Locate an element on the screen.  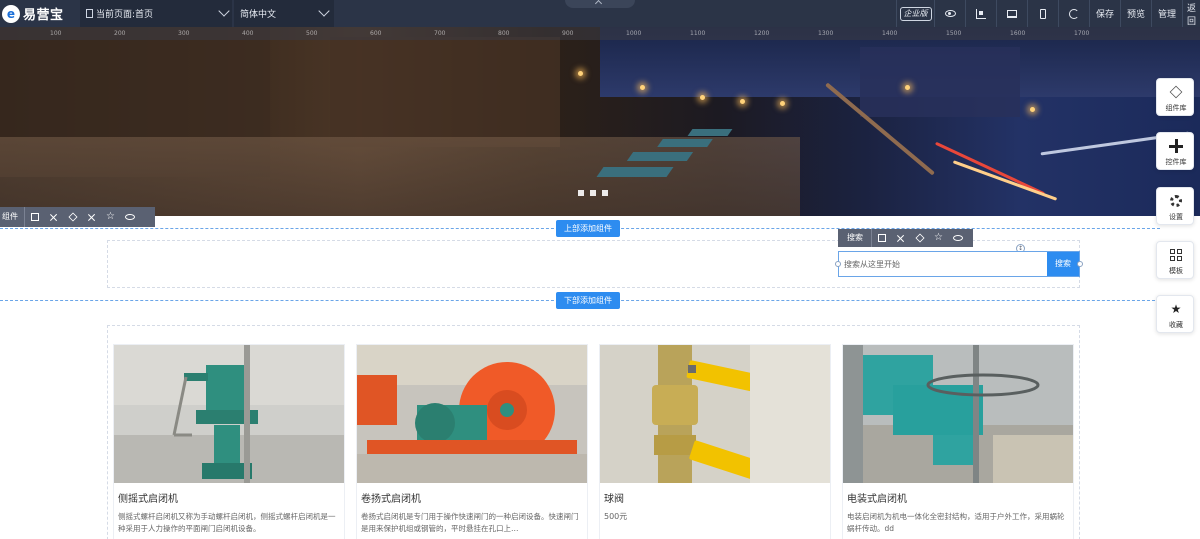
product-image-ball-valve is located at coordinates (715, 414).